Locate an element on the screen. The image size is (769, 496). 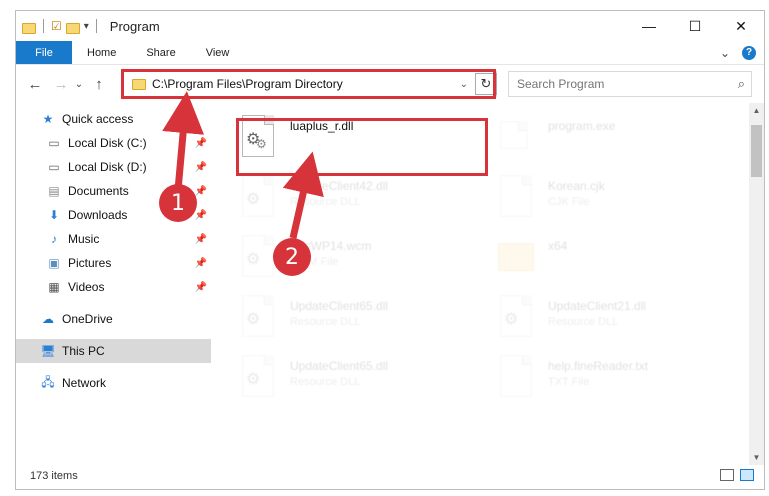
view-toggle is located at coordinates (737, 475).